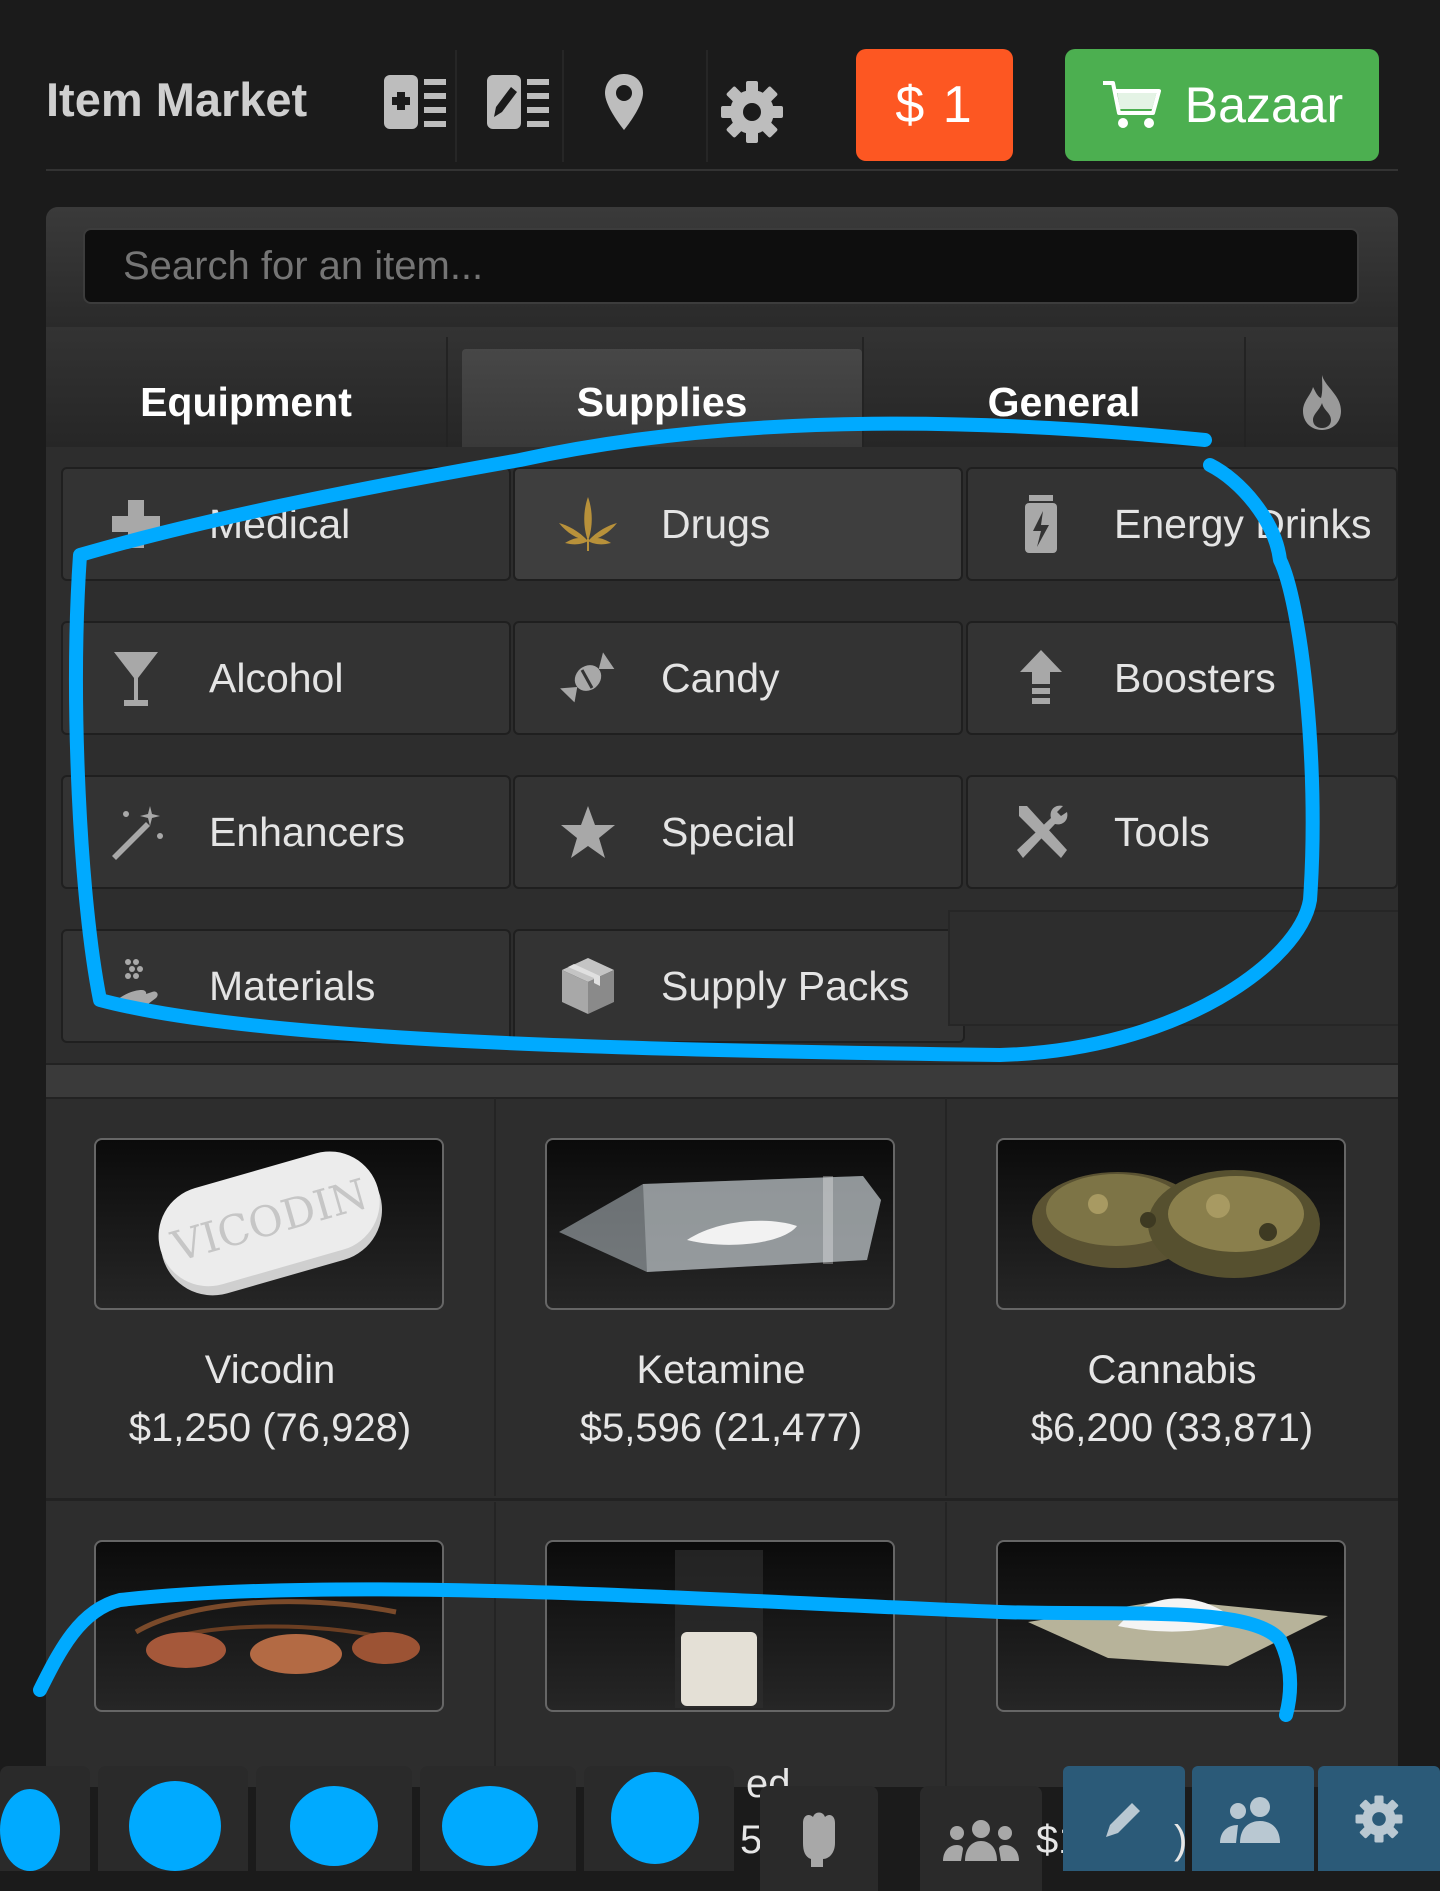 The width and height of the screenshot is (1440, 1891). Describe the element at coordinates (1250, 1819) in the screenshot. I see `users-icon` at that location.